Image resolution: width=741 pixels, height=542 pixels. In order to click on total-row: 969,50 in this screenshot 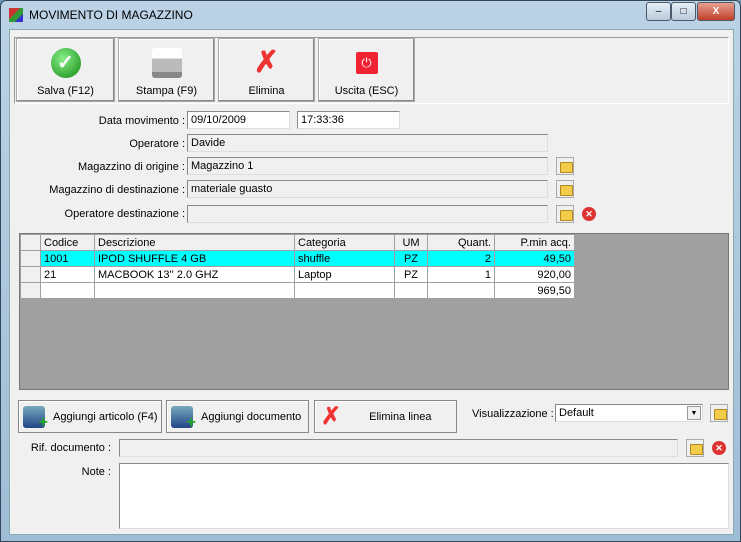, I will do `click(297, 290)`.